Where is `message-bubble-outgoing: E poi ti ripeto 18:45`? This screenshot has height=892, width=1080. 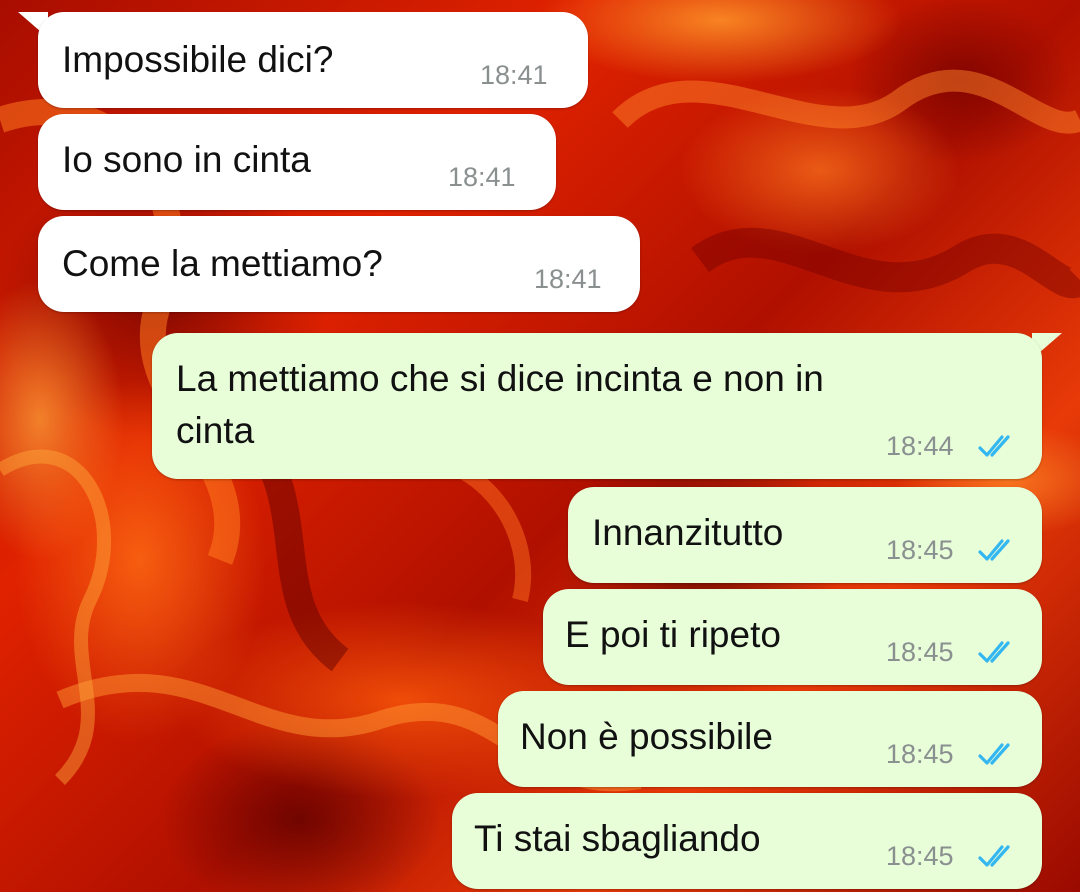
message-bubble-outgoing: E poi ti ripeto 18:45 is located at coordinates (792, 637).